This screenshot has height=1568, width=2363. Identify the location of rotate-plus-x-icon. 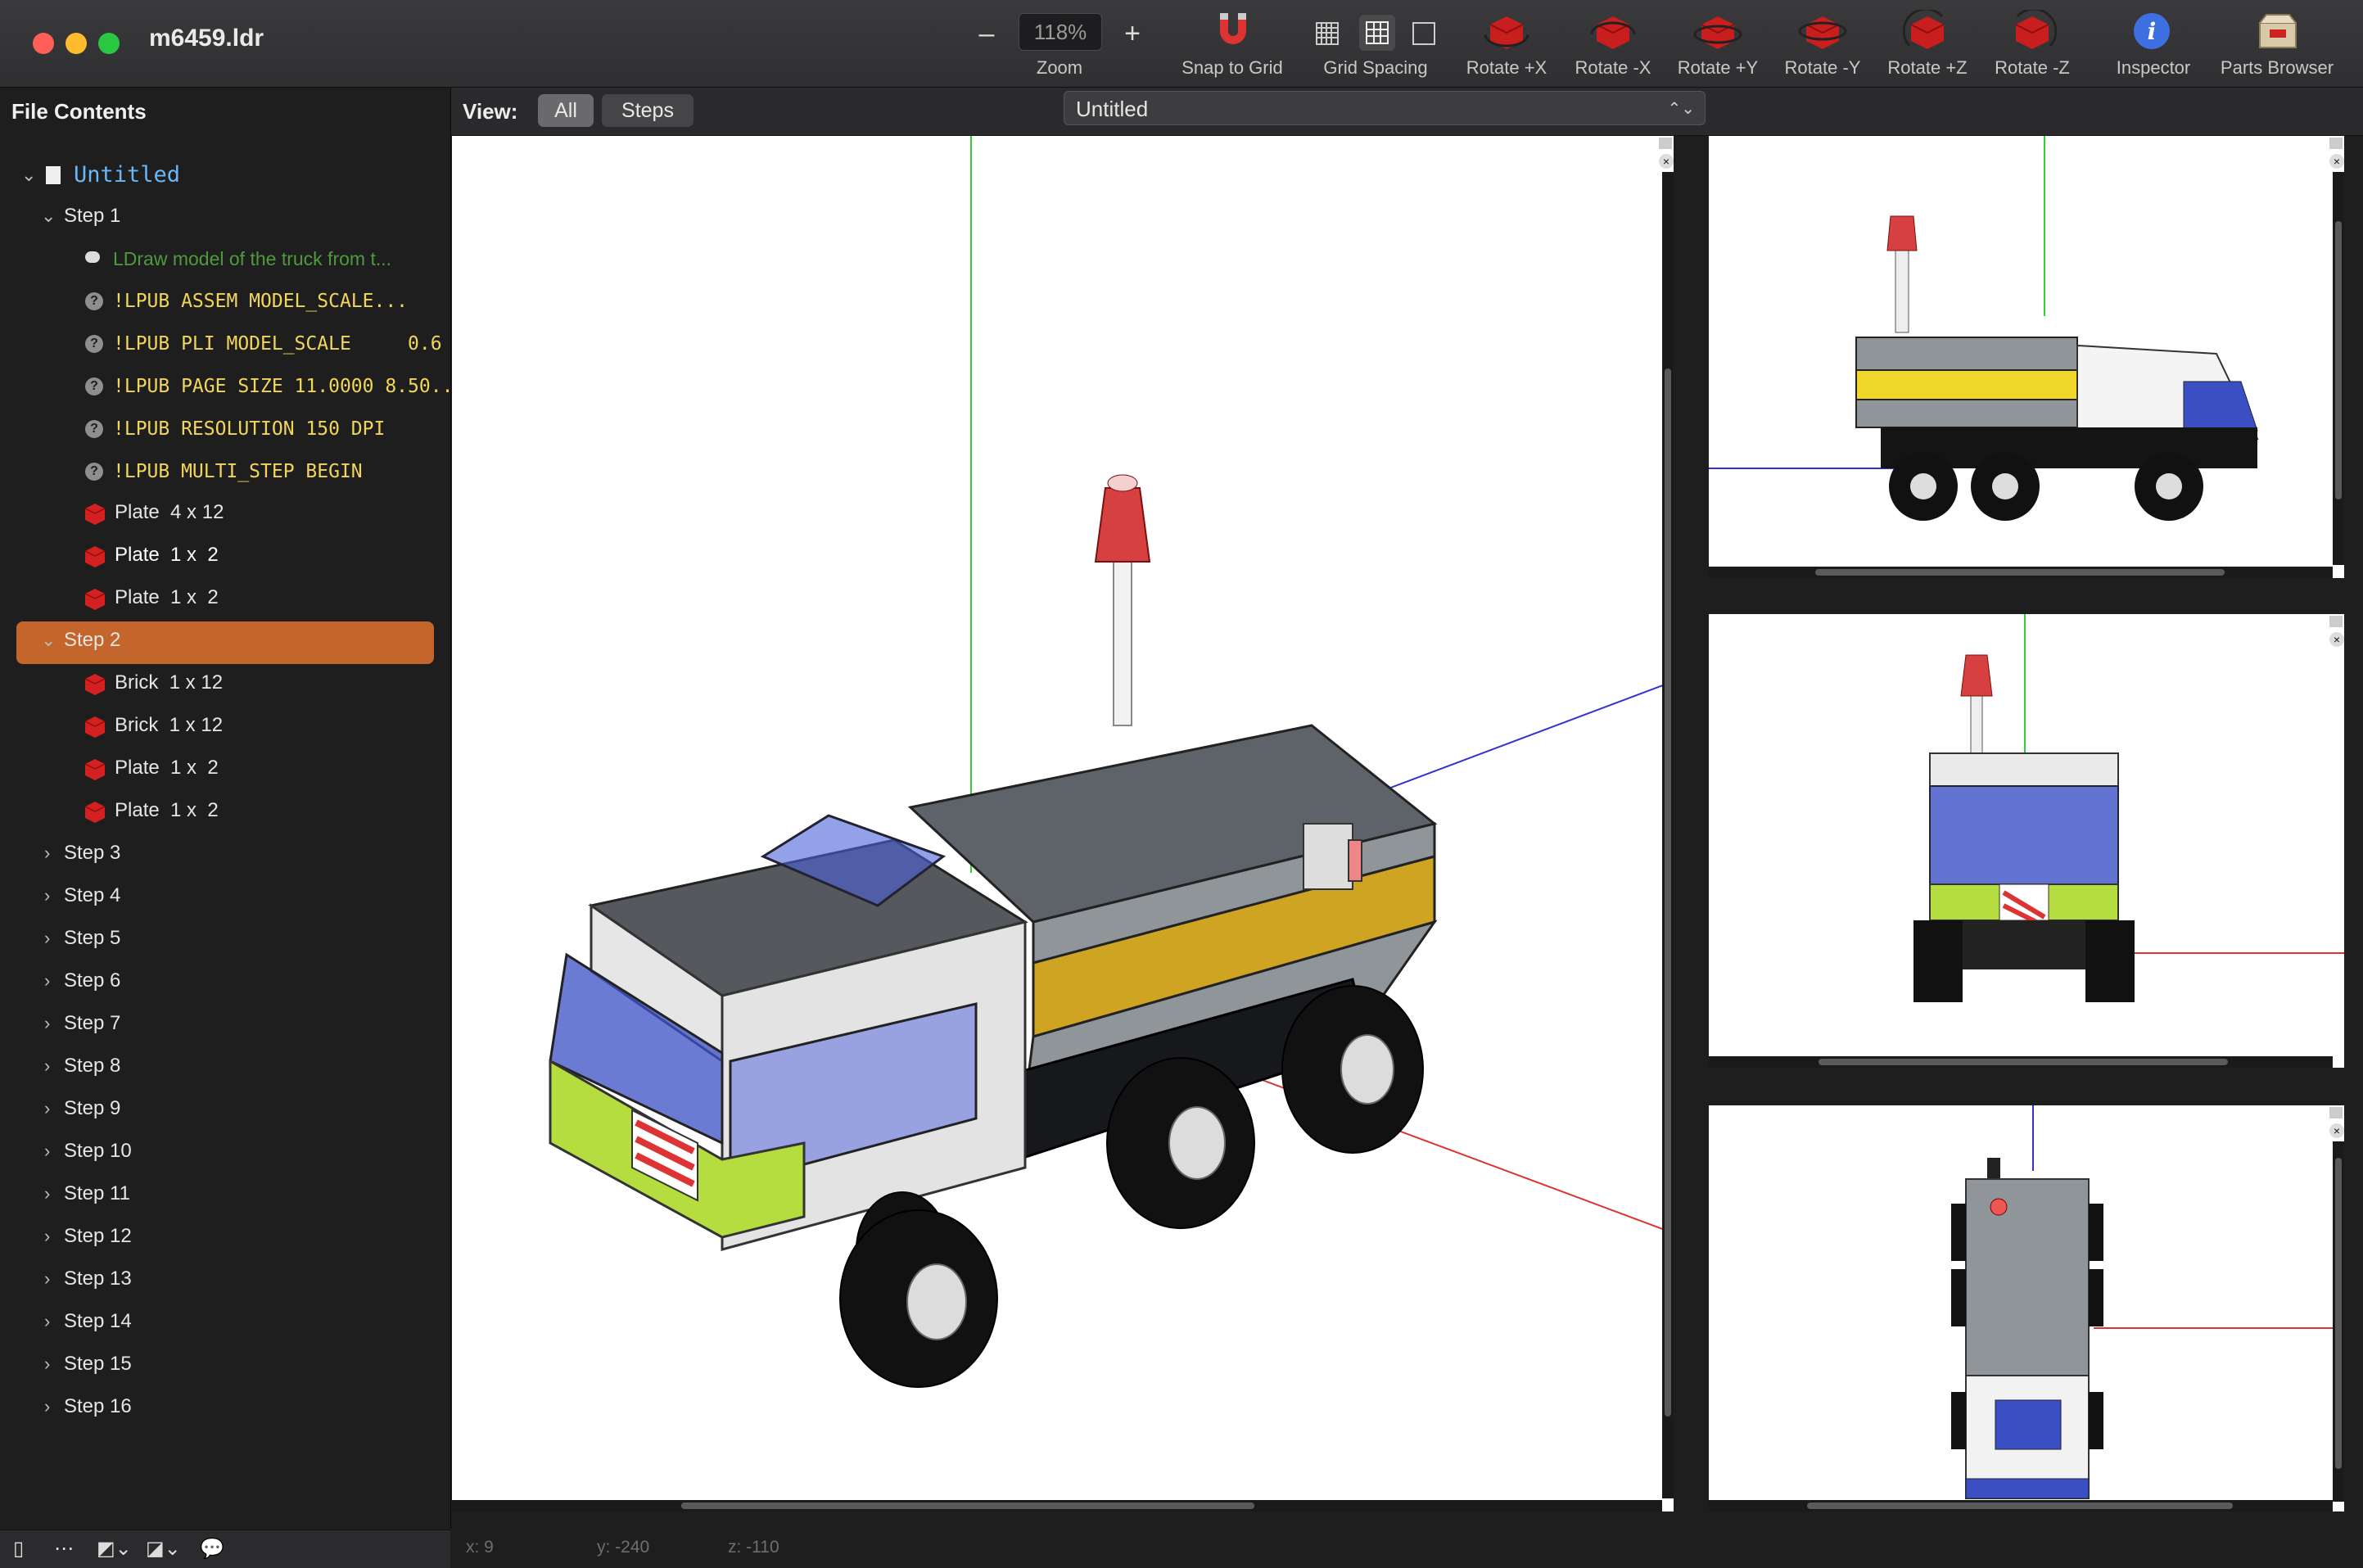
(1506, 34).